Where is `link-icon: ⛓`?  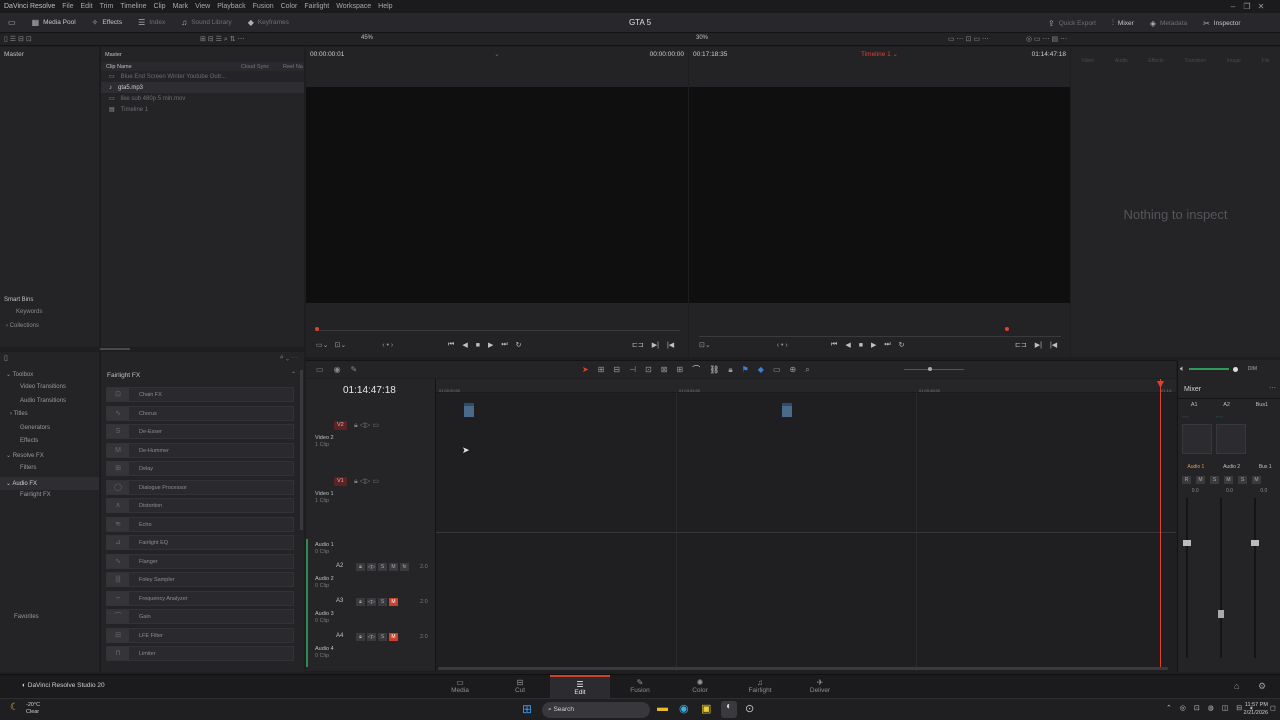
link-icon: ⛓ is located at coordinates (714, 369).